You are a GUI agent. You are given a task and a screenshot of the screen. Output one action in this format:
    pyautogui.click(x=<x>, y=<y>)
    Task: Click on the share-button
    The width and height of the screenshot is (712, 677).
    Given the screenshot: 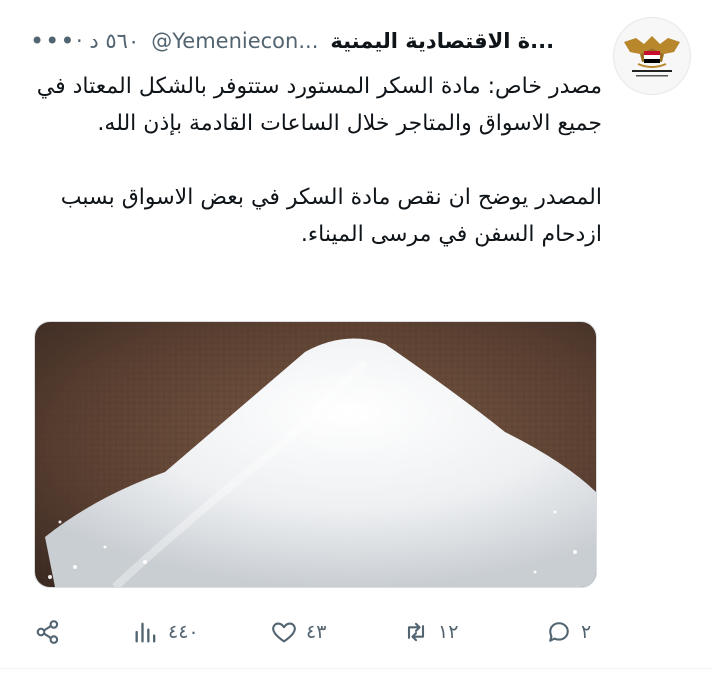 What is the action you would take?
    pyautogui.click(x=48, y=632)
    